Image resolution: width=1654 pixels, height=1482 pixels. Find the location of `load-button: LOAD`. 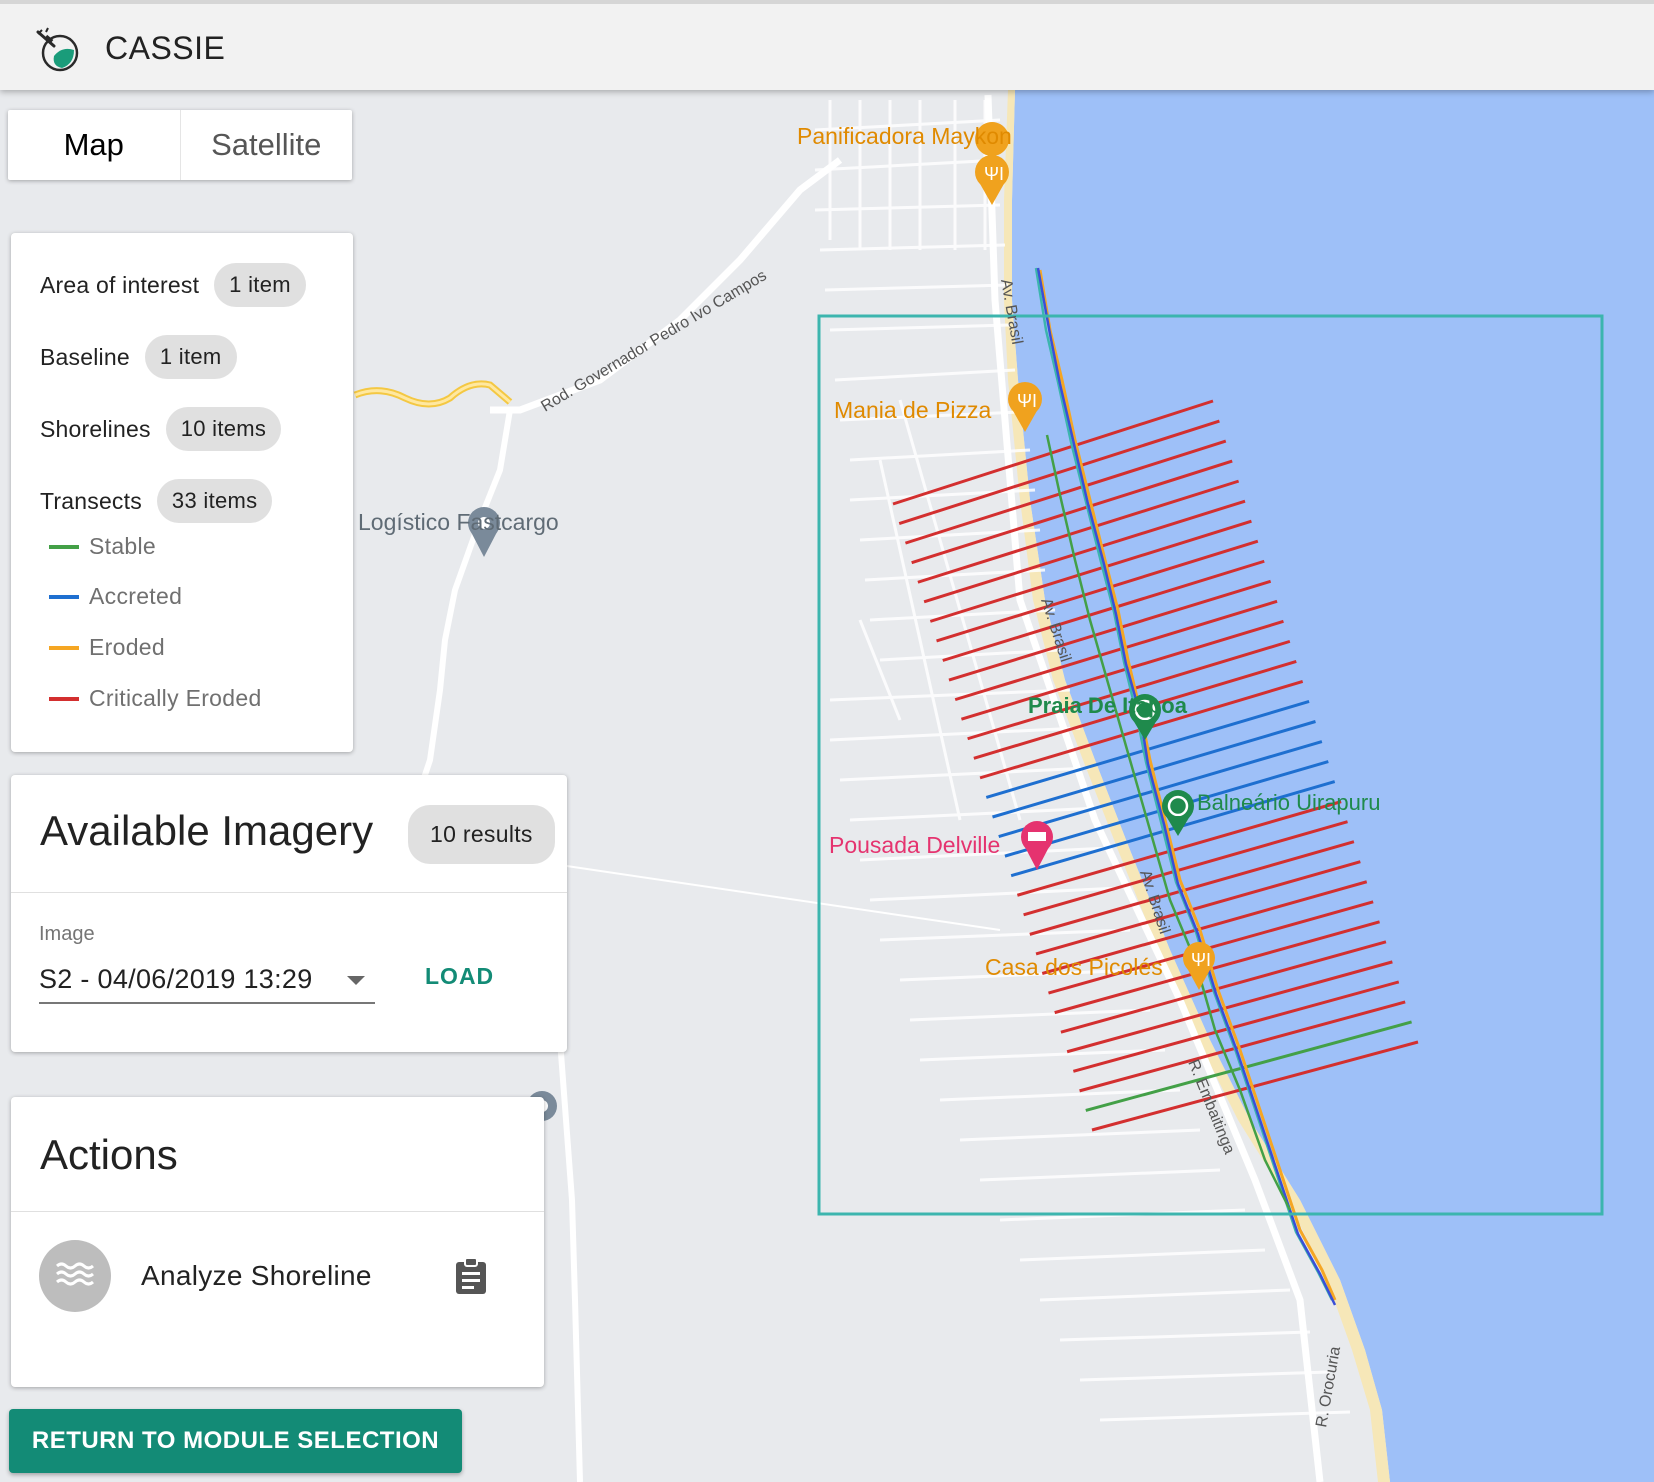

load-button: LOAD is located at coordinates (459, 976).